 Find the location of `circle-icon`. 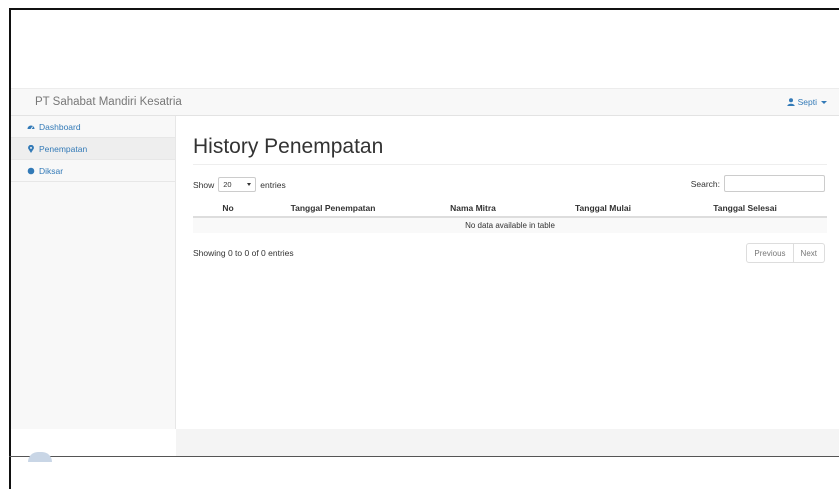

circle-icon is located at coordinates (31, 171).